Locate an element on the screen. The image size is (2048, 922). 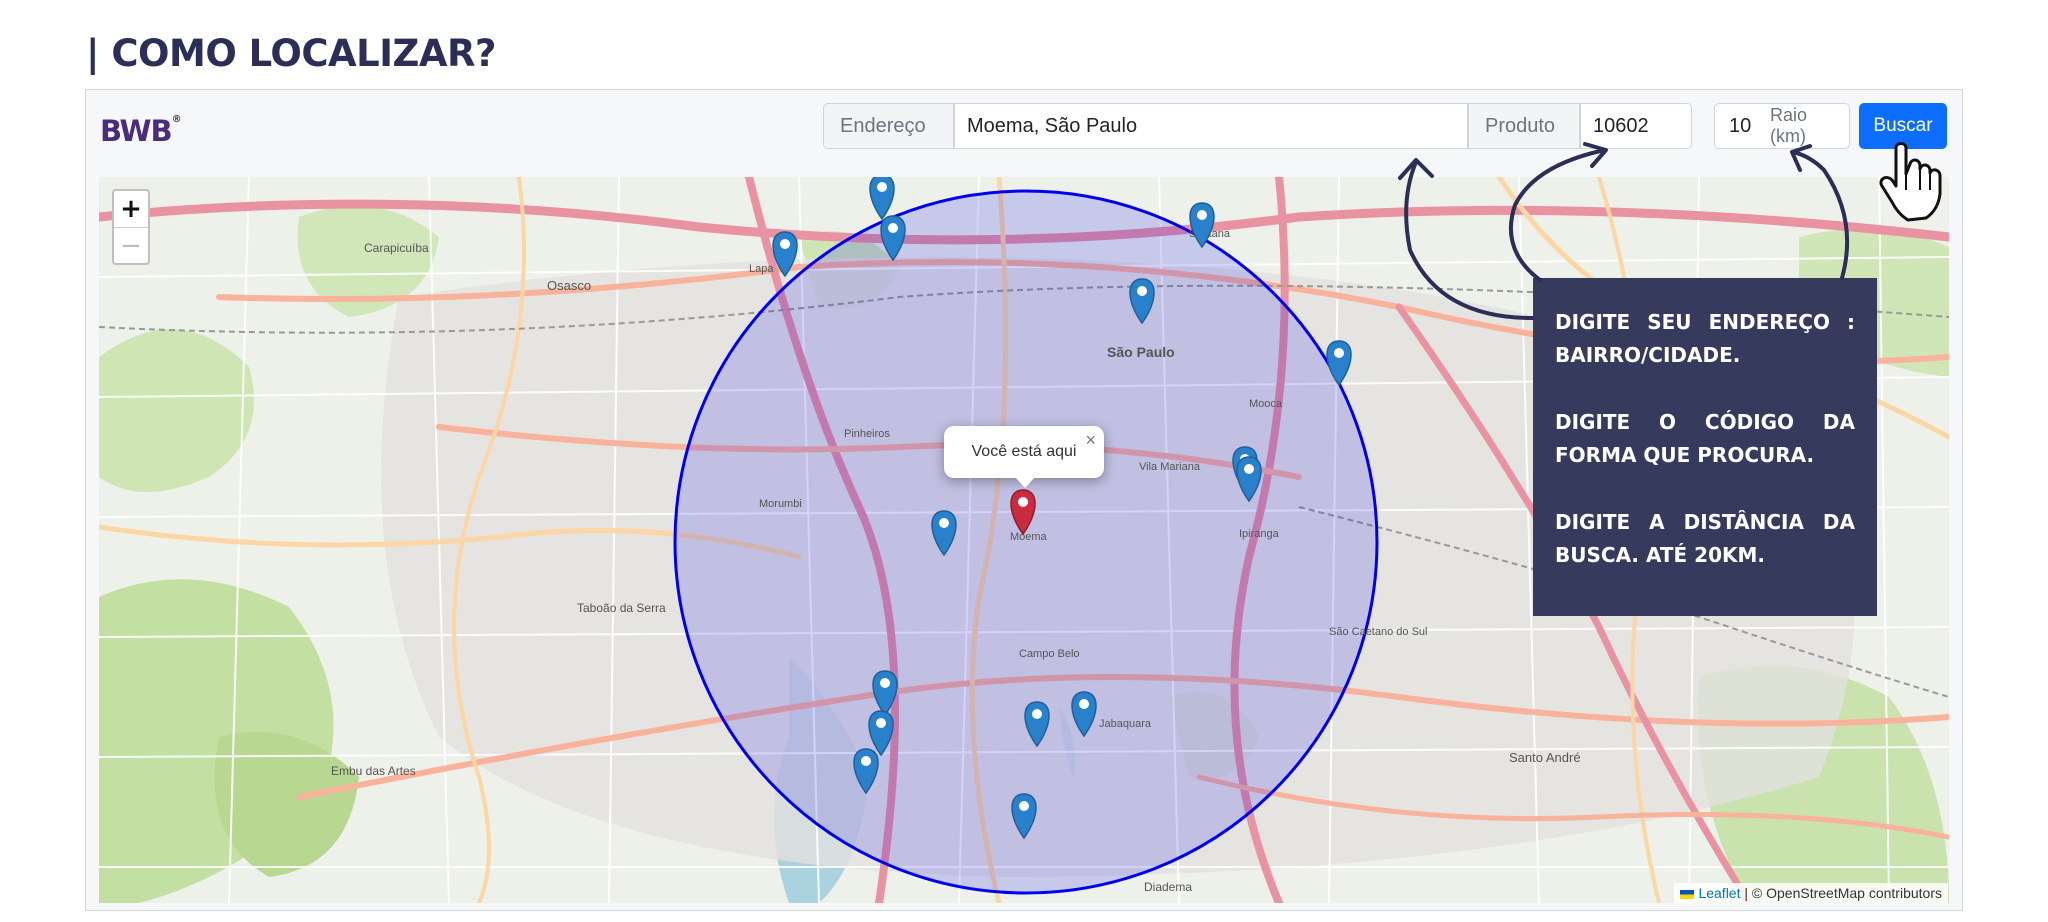
product-input: 10602 is located at coordinates (1636, 126).